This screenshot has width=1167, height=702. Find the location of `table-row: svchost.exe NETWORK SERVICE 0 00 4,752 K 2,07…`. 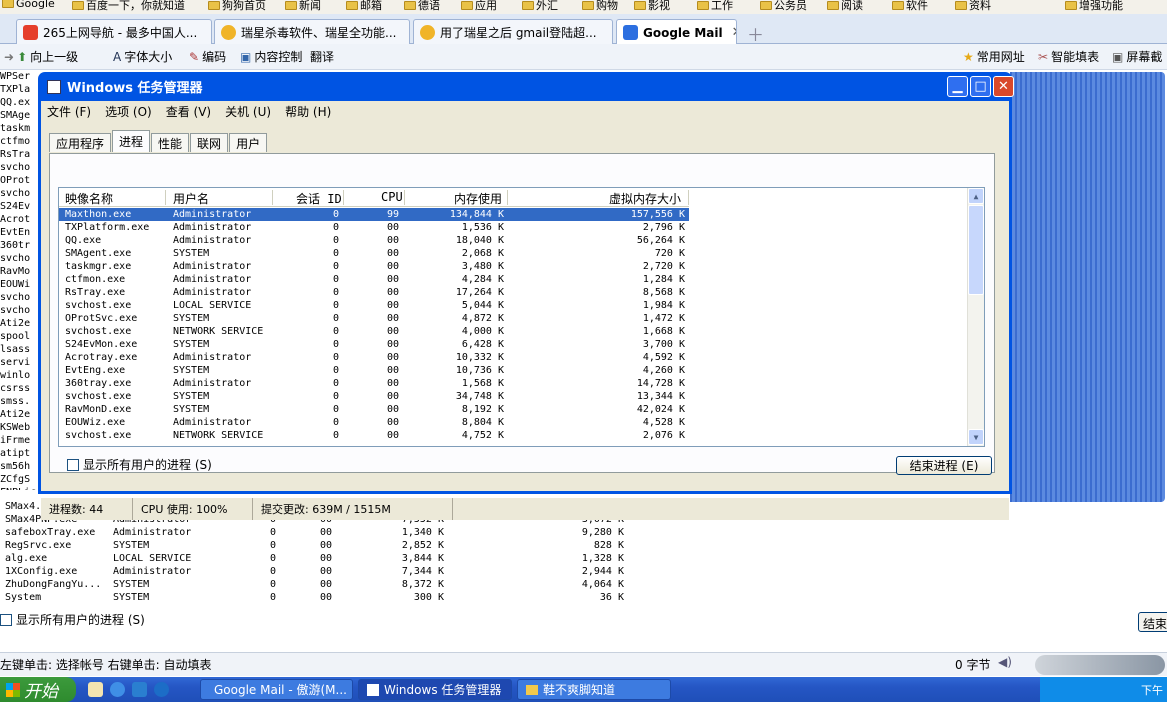

table-row: svchost.exe NETWORK SERVICE 0 00 4,752 K 2,07… is located at coordinates (374, 435).